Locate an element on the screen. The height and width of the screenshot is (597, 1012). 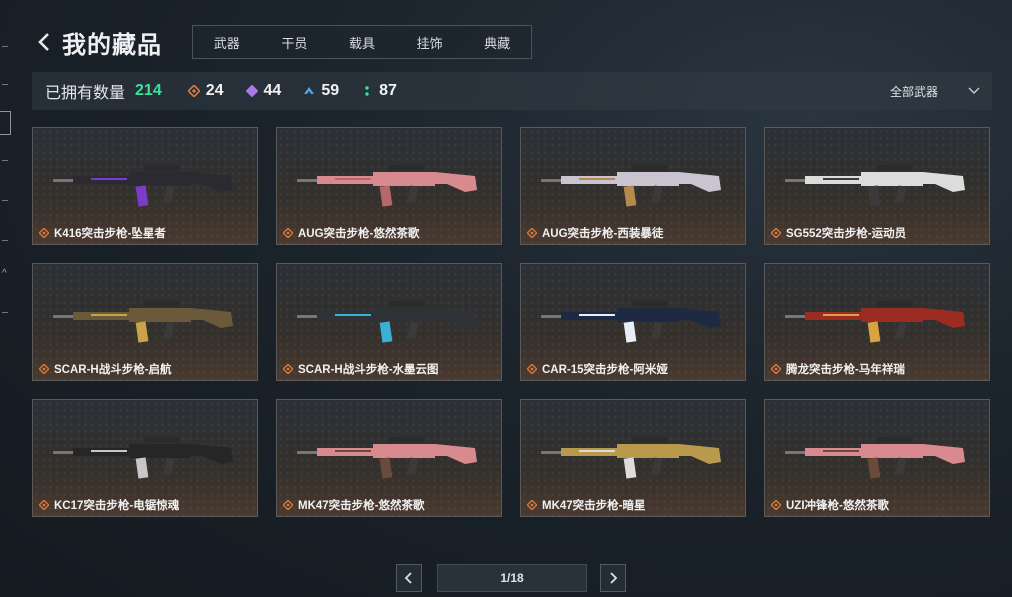
weapon-name: K416突击步枪-坠星者 is located at coordinates (110, 234).